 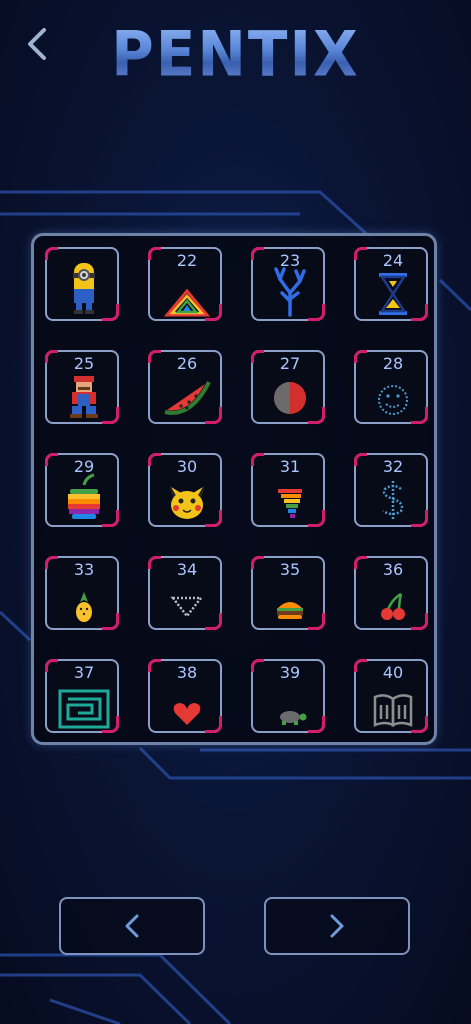 I want to click on level-tile: 37, so click(x=82, y=696).